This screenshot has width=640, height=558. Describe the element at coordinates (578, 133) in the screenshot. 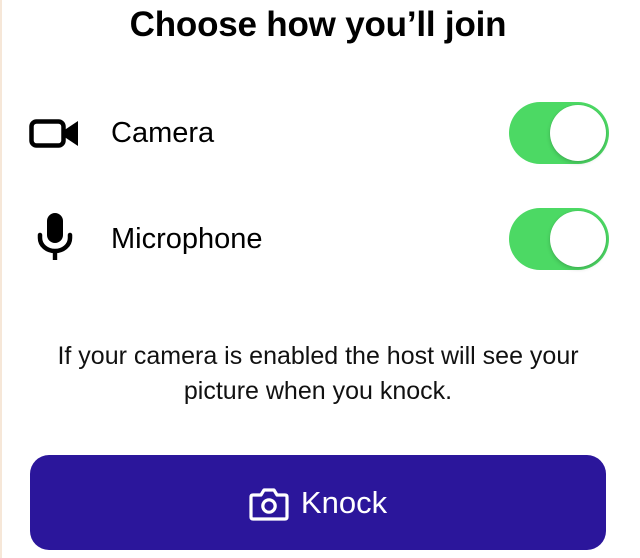

I see `camera-toggle-knob` at that location.